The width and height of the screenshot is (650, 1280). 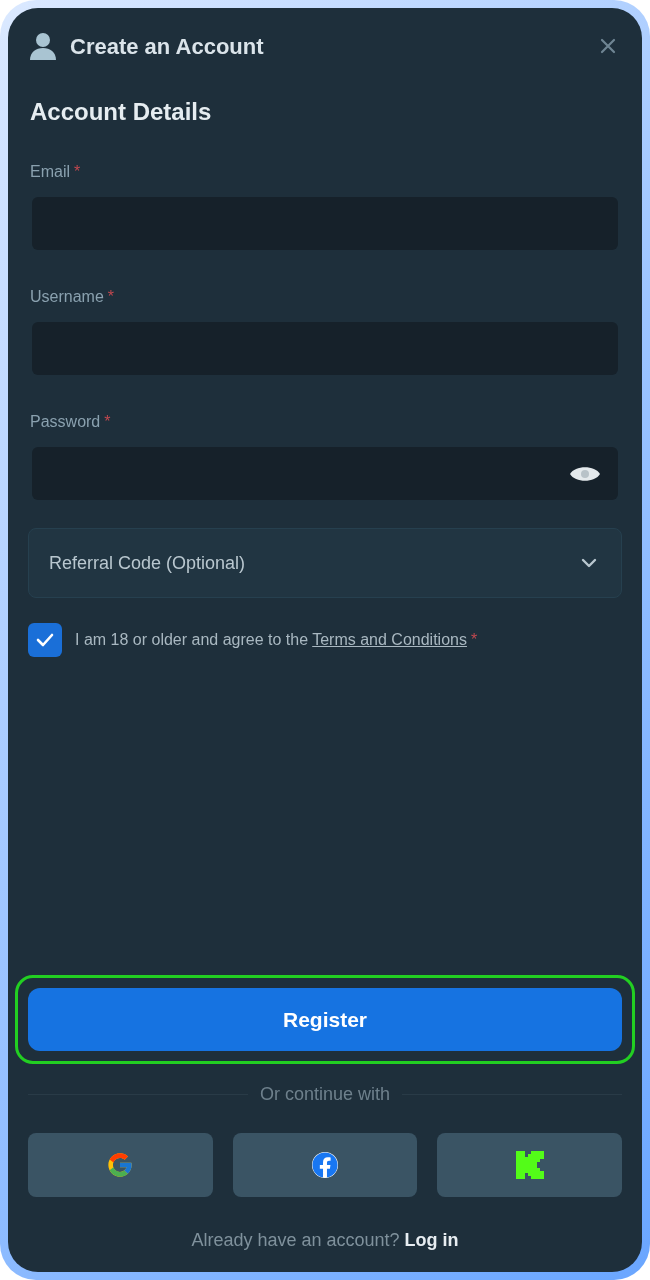 I want to click on register-button: Register, so click(x=325, y=1019).